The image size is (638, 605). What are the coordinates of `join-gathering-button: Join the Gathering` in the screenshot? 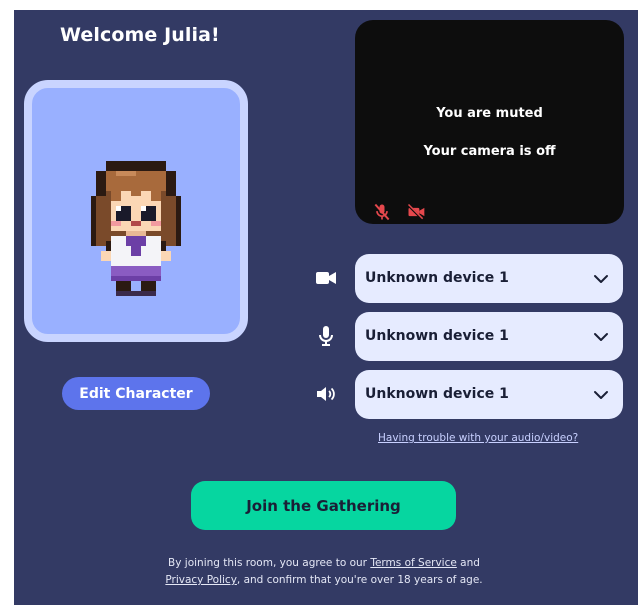 It's located at (323, 505).